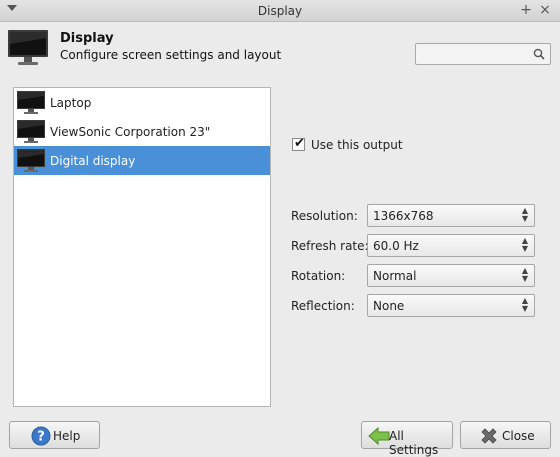 The width and height of the screenshot is (560, 457). I want to click on rotation-value: Normal, so click(395, 276).